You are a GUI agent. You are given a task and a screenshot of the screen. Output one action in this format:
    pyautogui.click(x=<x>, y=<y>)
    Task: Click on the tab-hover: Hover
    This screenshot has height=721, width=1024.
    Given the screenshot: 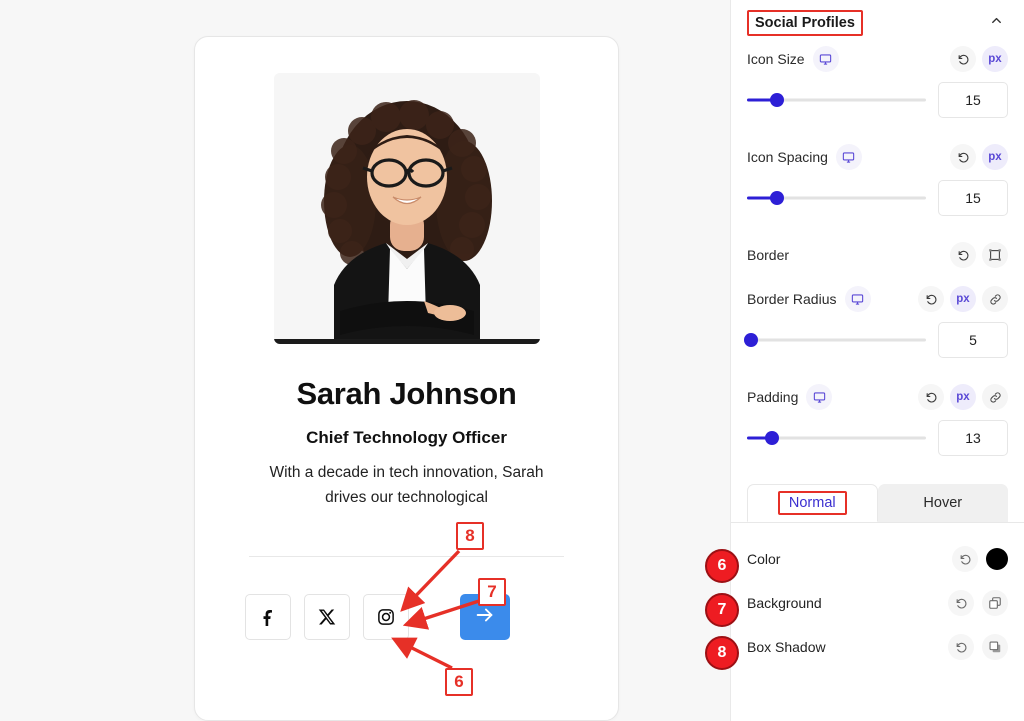 What is the action you would take?
    pyautogui.click(x=942, y=503)
    